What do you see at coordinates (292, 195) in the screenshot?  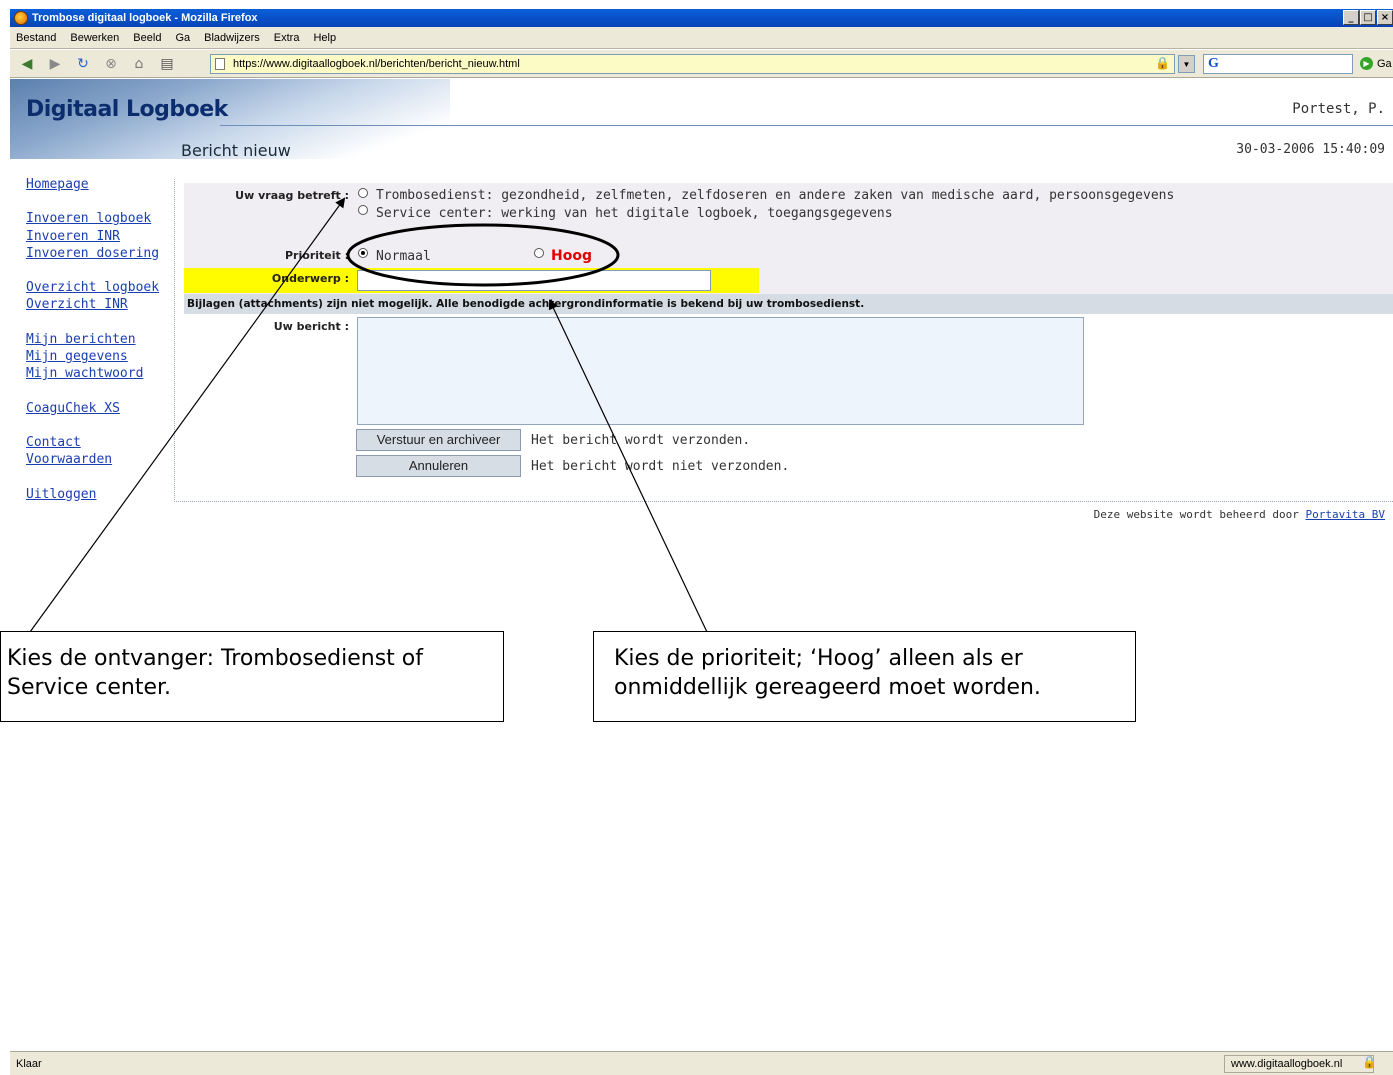 I see `vraag-label: Uw vraag betreft :` at bounding box center [292, 195].